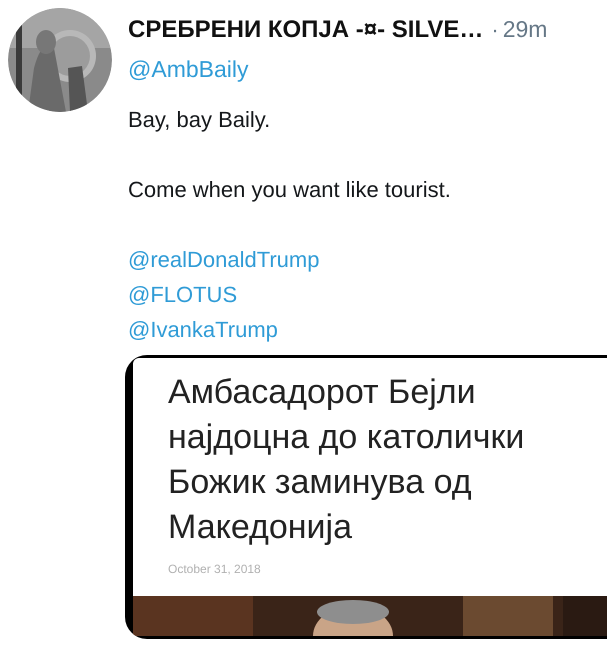  What do you see at coordinates (224, 259) in the screenshot?
I see `mention-link: @realDonaldTrump` at bounding box center [224, 259].